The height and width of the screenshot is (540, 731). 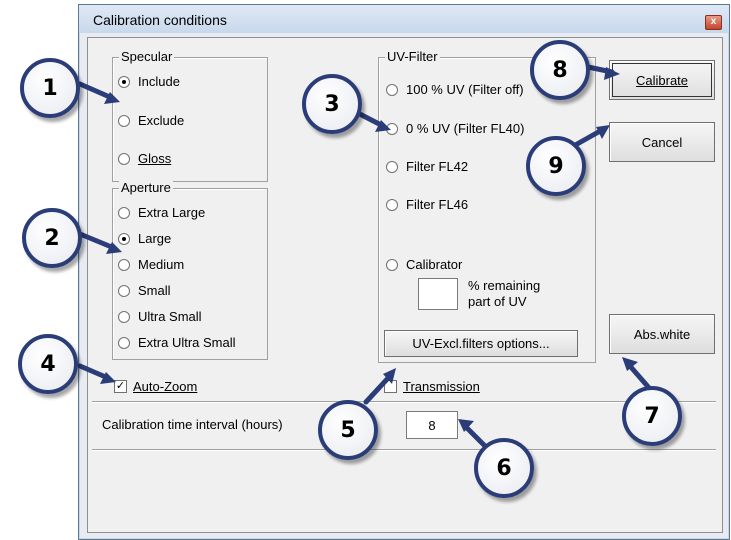 I want to click on callout-badge-2: 2, so click(x=52, y=238).